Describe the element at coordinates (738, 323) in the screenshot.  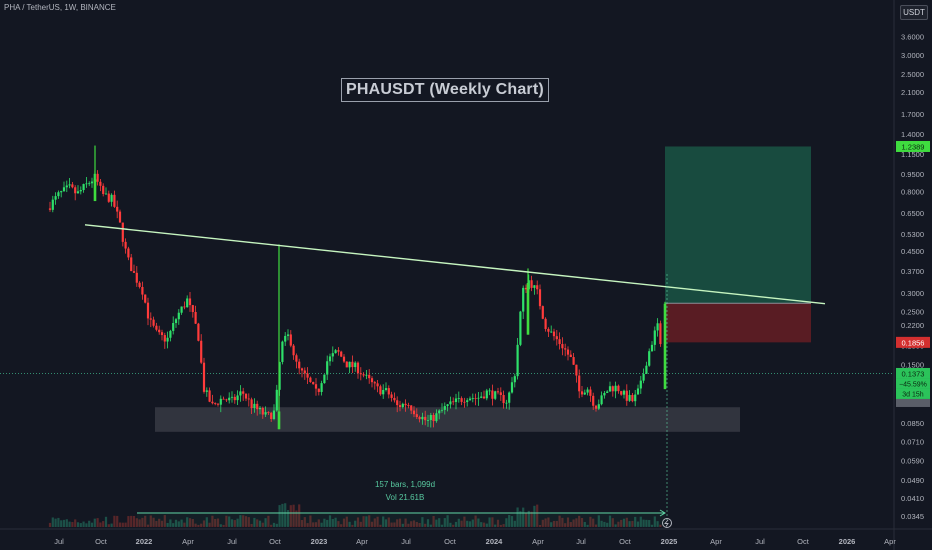
I see `stop-loss-zone` at that location.